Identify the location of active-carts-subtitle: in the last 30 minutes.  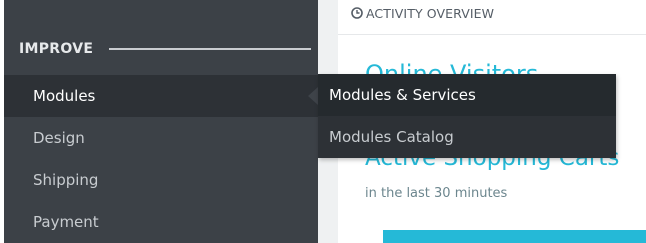
(436, 193).